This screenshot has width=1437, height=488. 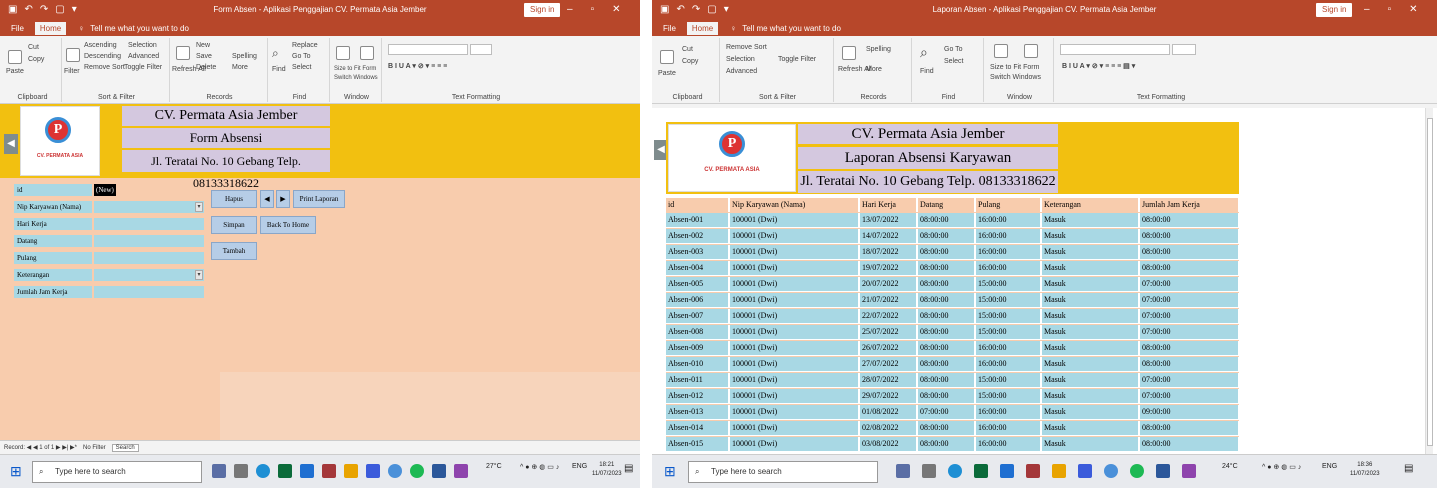 I want to click on pulang-field, so click(x=149, y=258).